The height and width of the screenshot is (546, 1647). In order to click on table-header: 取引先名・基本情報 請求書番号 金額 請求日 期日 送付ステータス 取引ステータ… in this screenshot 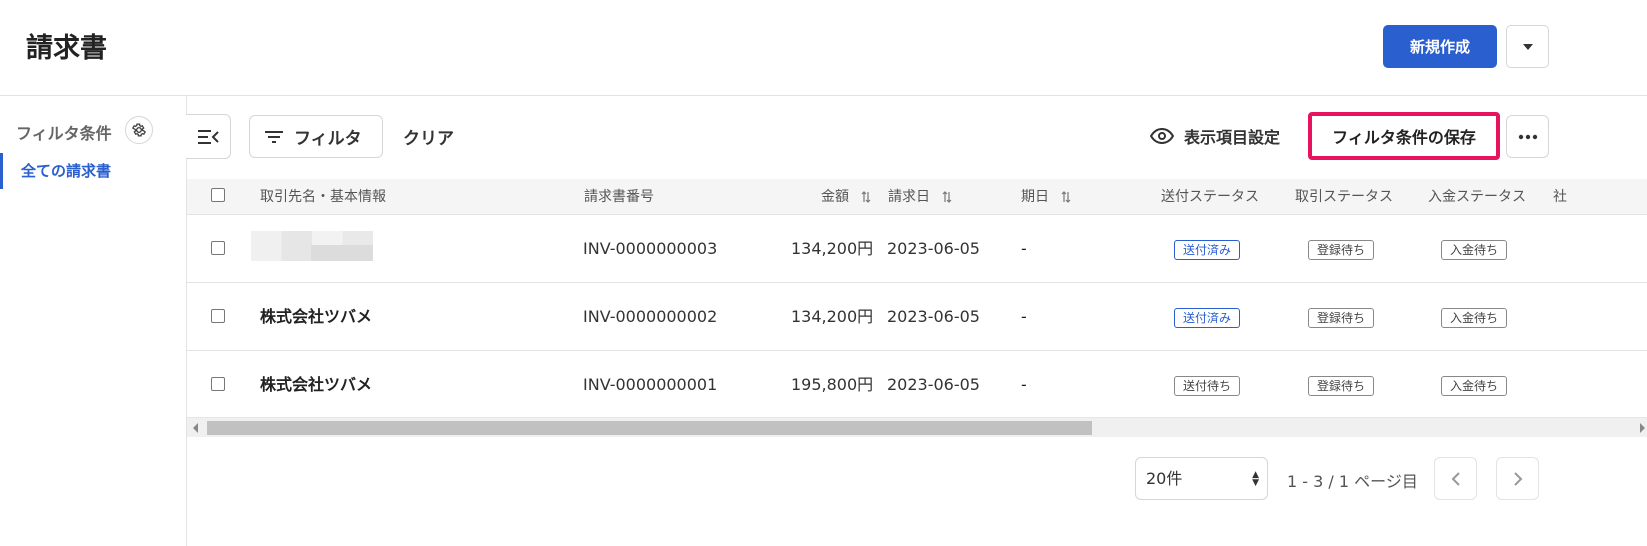, I will do `click(917, 197)`.